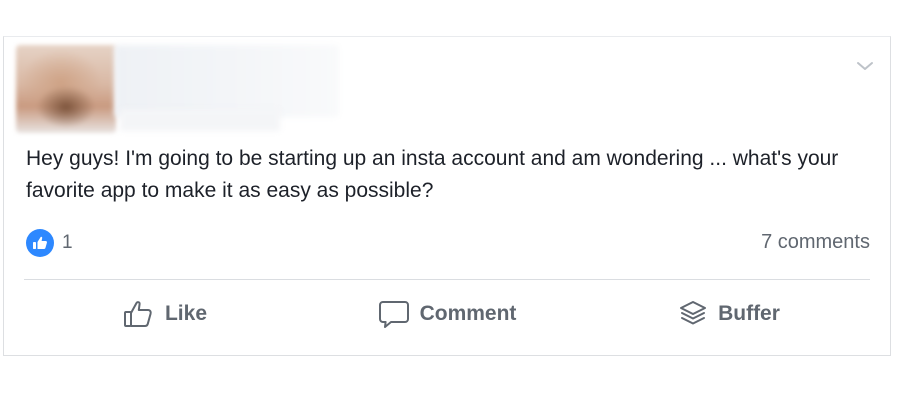 The height and width of the screenshot is (400, 900). I want to click on reaction-summary: 1, so click(49, 243).